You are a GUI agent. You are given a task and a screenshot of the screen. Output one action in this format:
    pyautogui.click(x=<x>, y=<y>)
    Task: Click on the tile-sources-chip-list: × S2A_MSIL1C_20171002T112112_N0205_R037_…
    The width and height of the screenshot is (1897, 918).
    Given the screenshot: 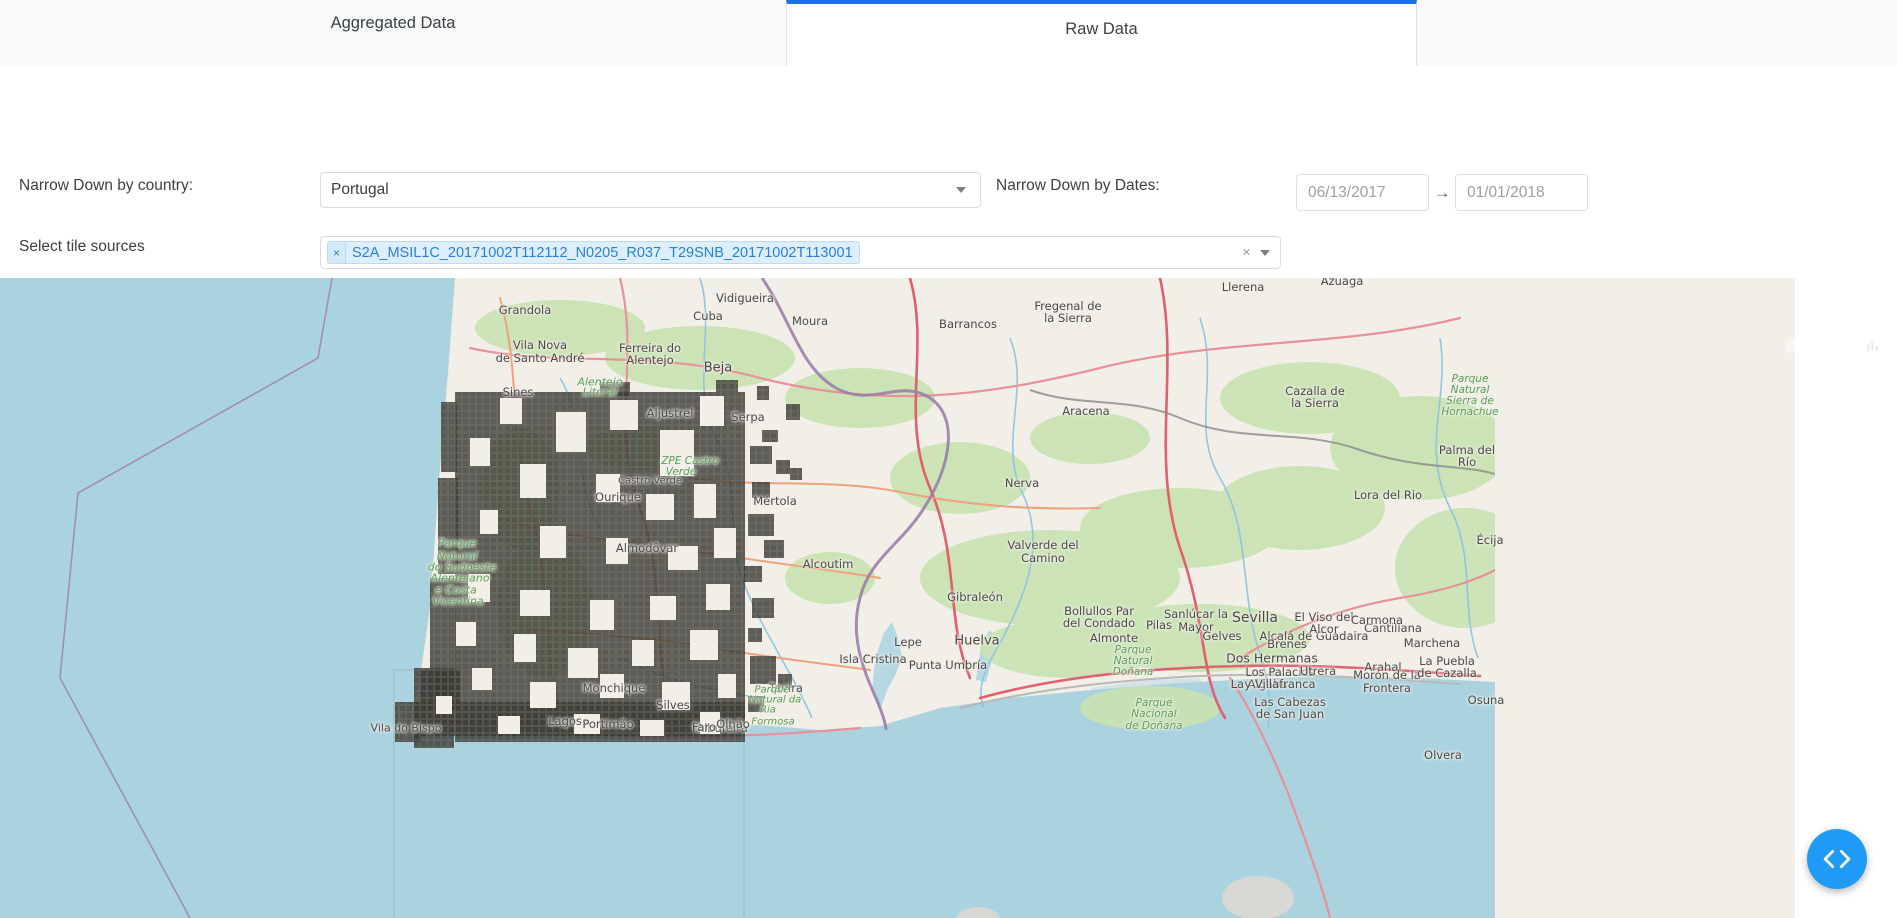 What is the action you would take?
    pyautogui.click(x=780, y=252)
    